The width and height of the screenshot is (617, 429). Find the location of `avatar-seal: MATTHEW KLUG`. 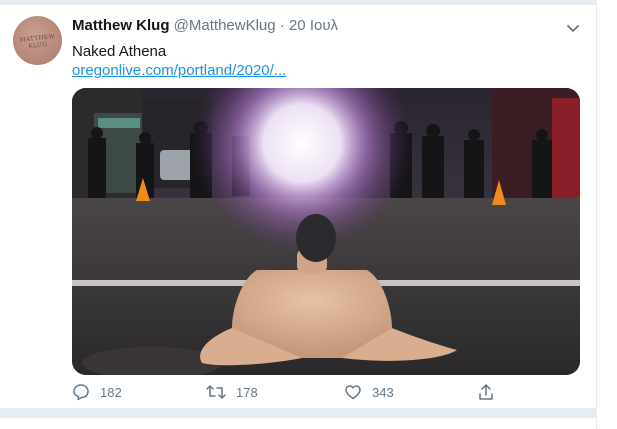

avatar-seal: MATTHEW KLUG is located at coordinates (37, 41).